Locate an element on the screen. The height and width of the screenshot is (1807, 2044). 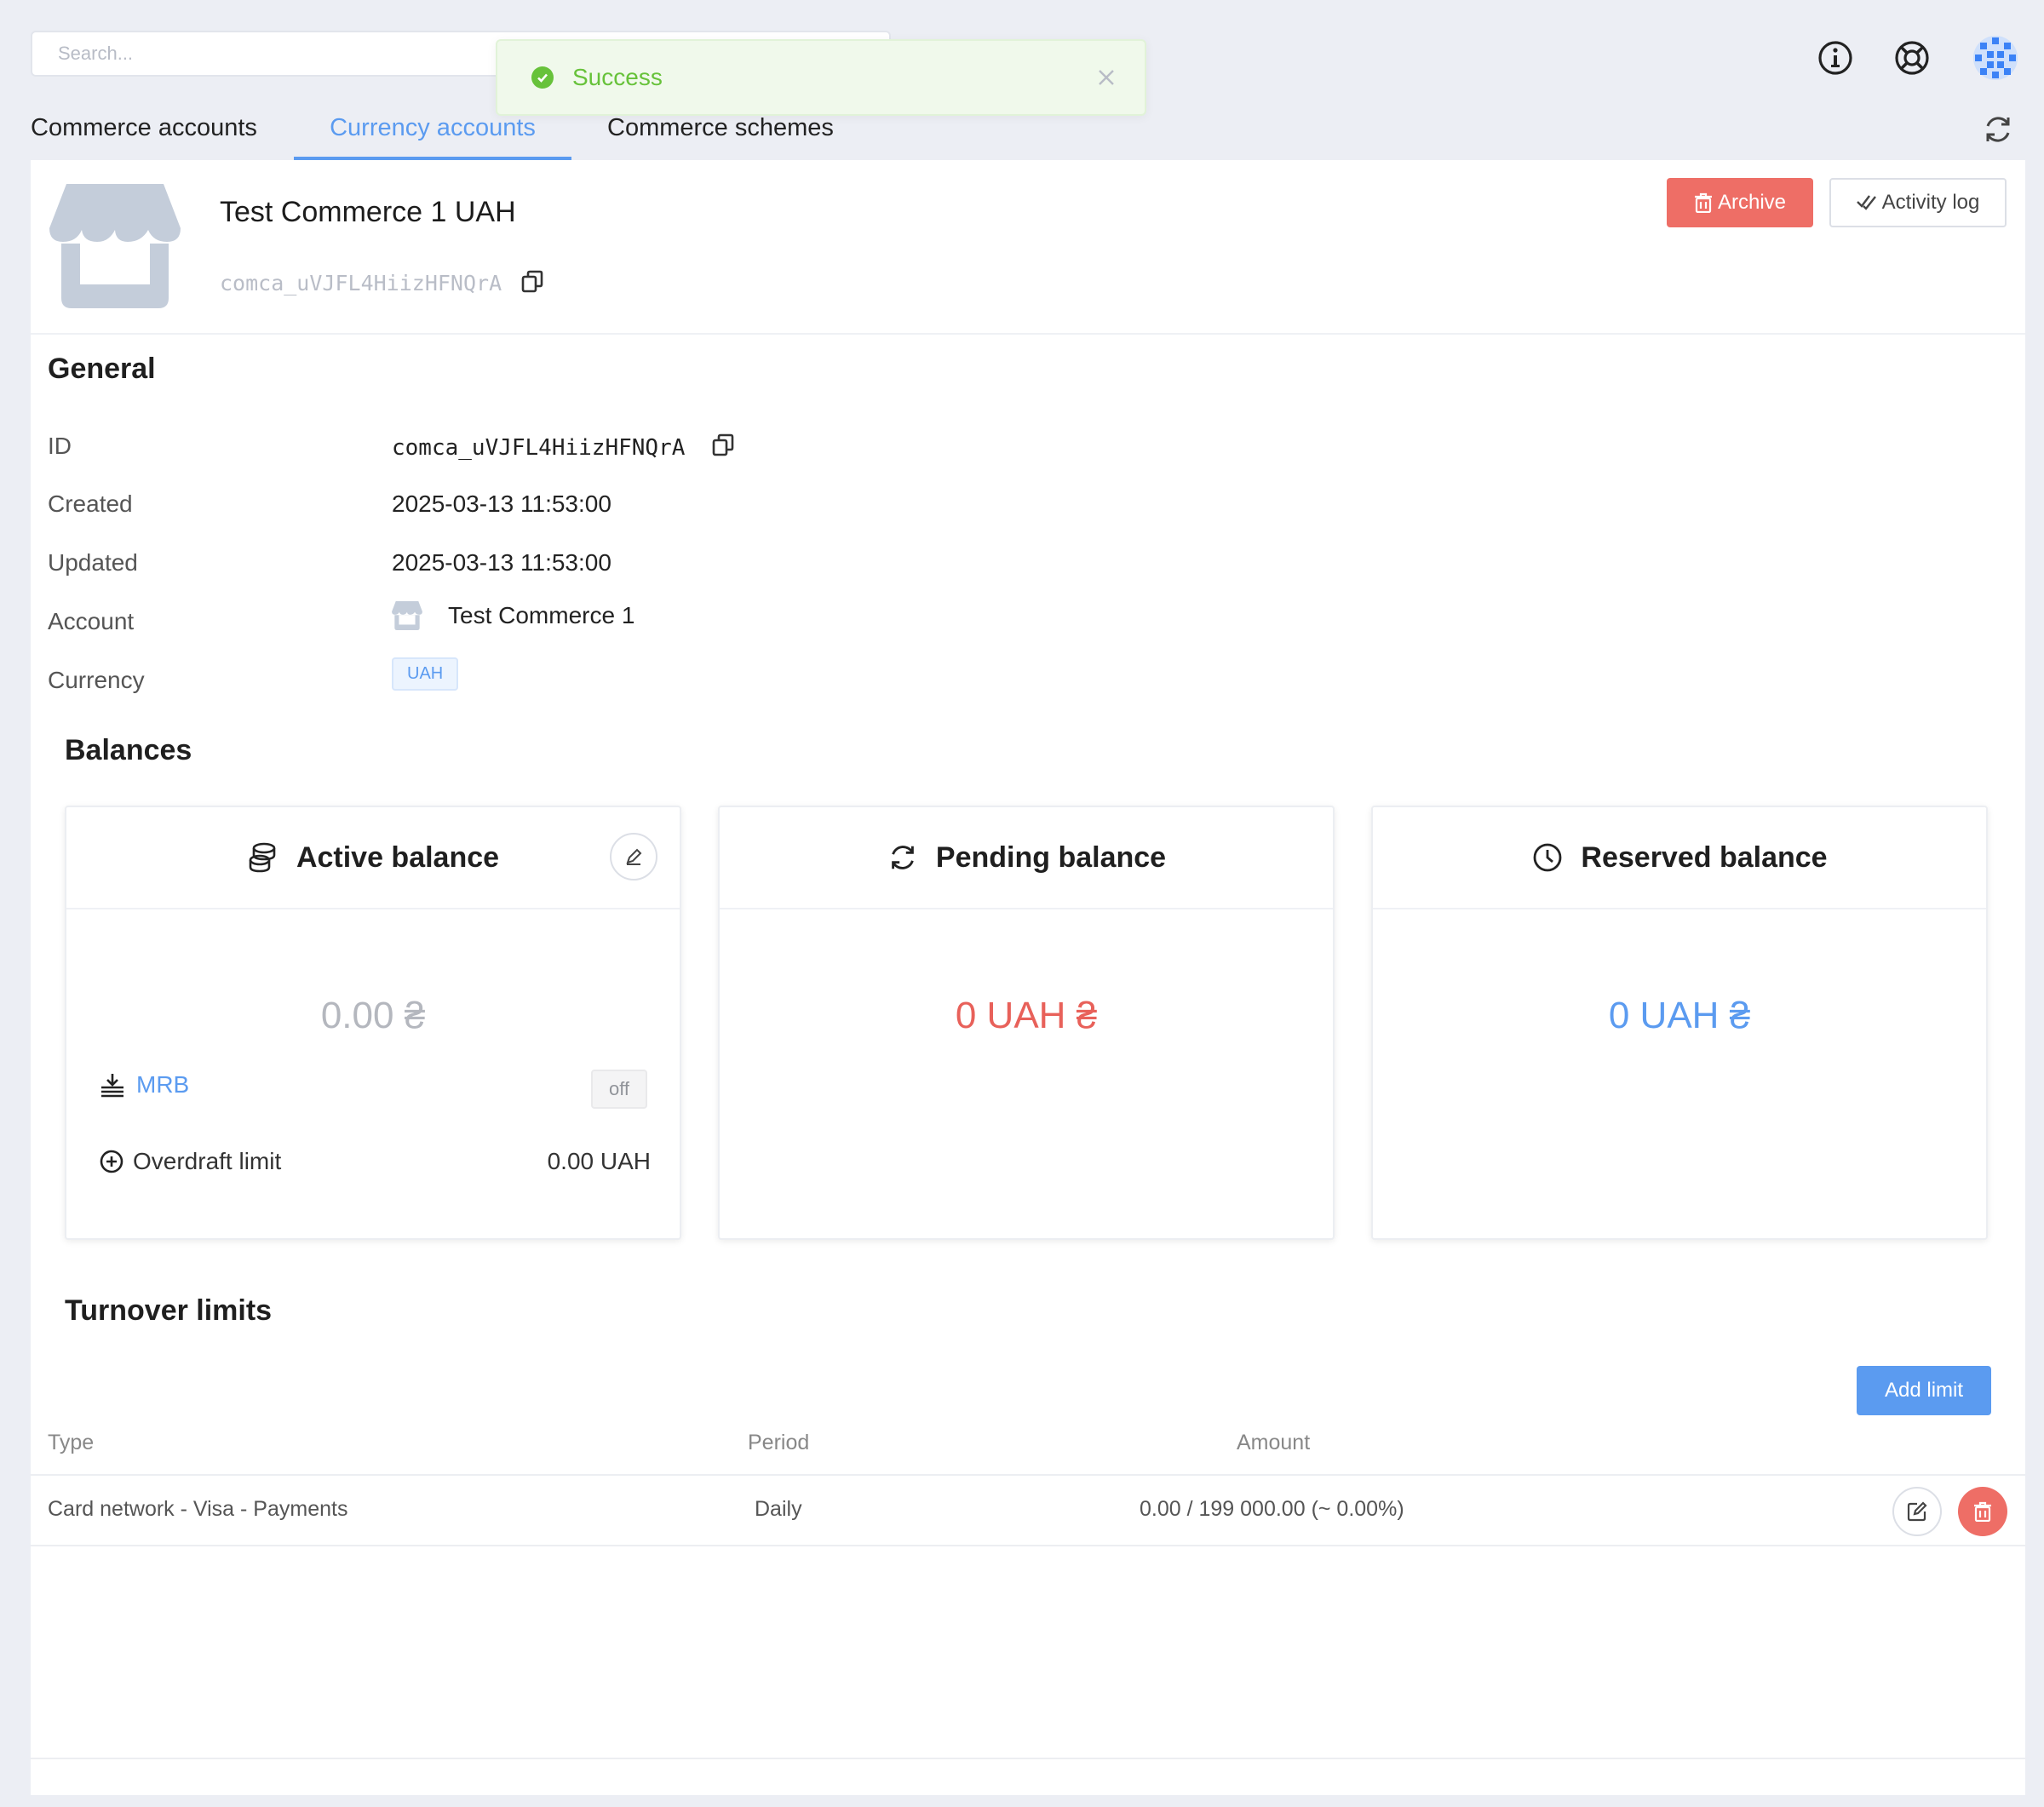
pending-balance-amount: 0 UAH ₴ is located at coordinates (1026, 1016).